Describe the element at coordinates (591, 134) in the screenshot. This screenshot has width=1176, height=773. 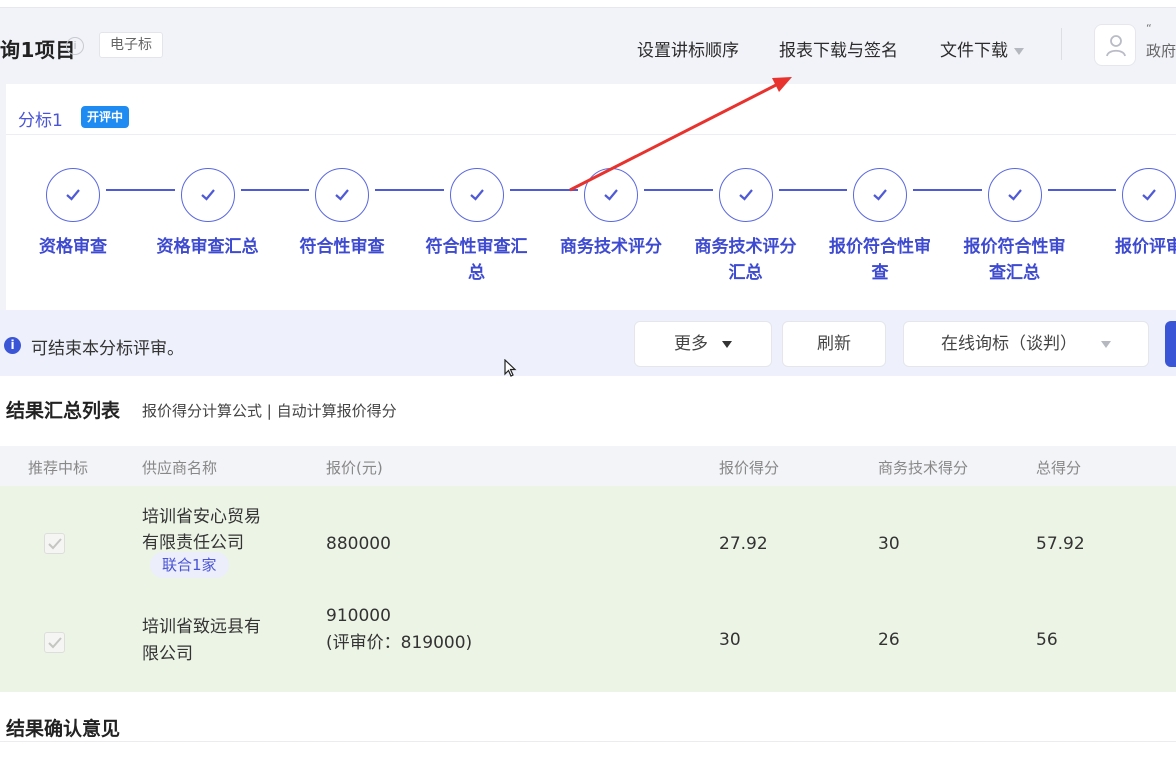
I see `tab-underline` at that location.